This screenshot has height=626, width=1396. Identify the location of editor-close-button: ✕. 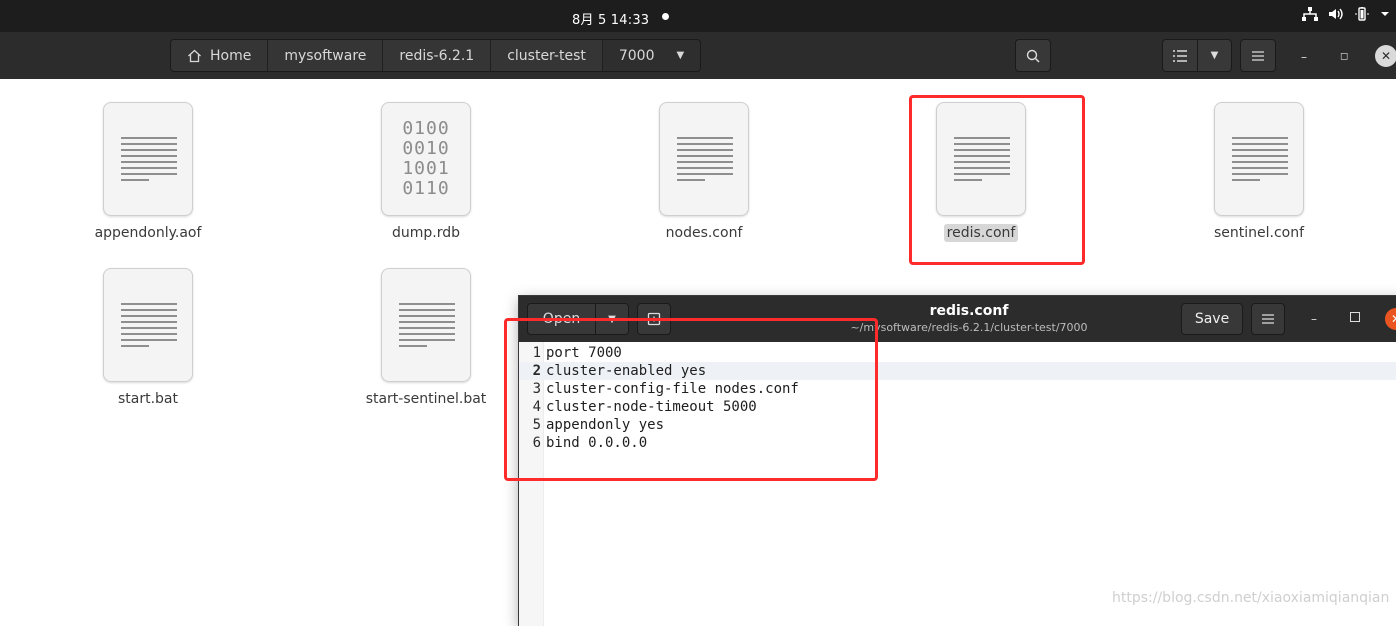
(1390, 319).